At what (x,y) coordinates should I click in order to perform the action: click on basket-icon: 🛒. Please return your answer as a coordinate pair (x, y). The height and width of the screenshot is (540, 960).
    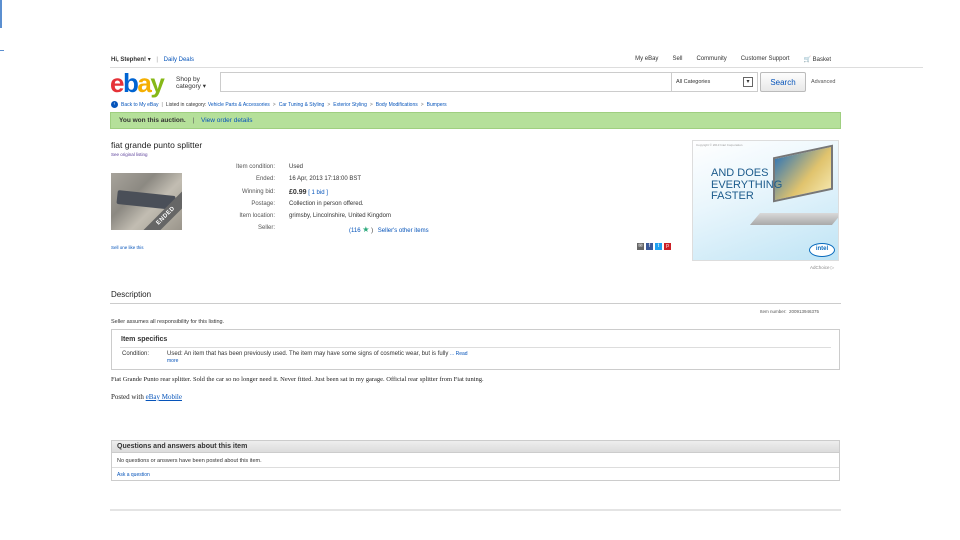
    Looking at the image, I should click on (807, 60).